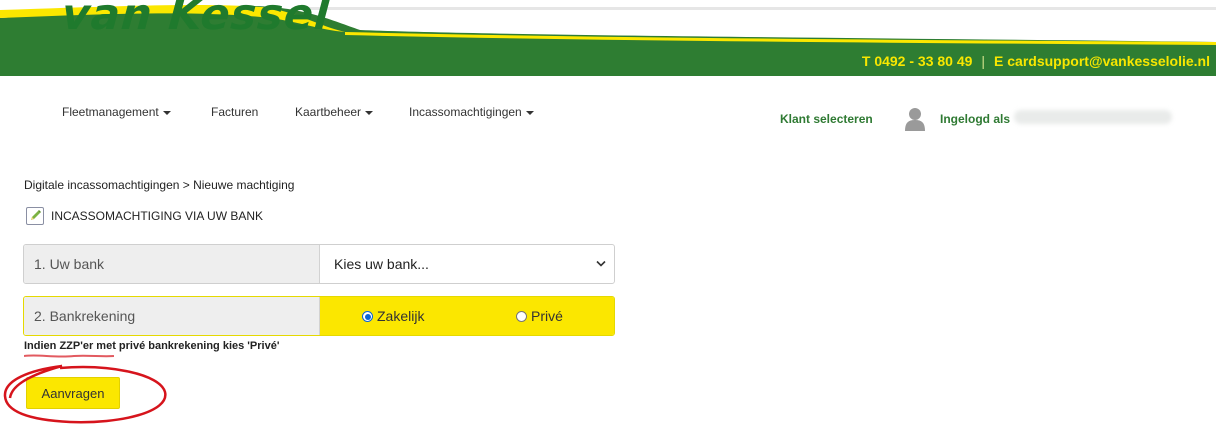 The width and height of the screenshot is (1216, 430). I want to click on account-type-row: 2. Bankrekening Zakelijk Privé, so click(319, 316).